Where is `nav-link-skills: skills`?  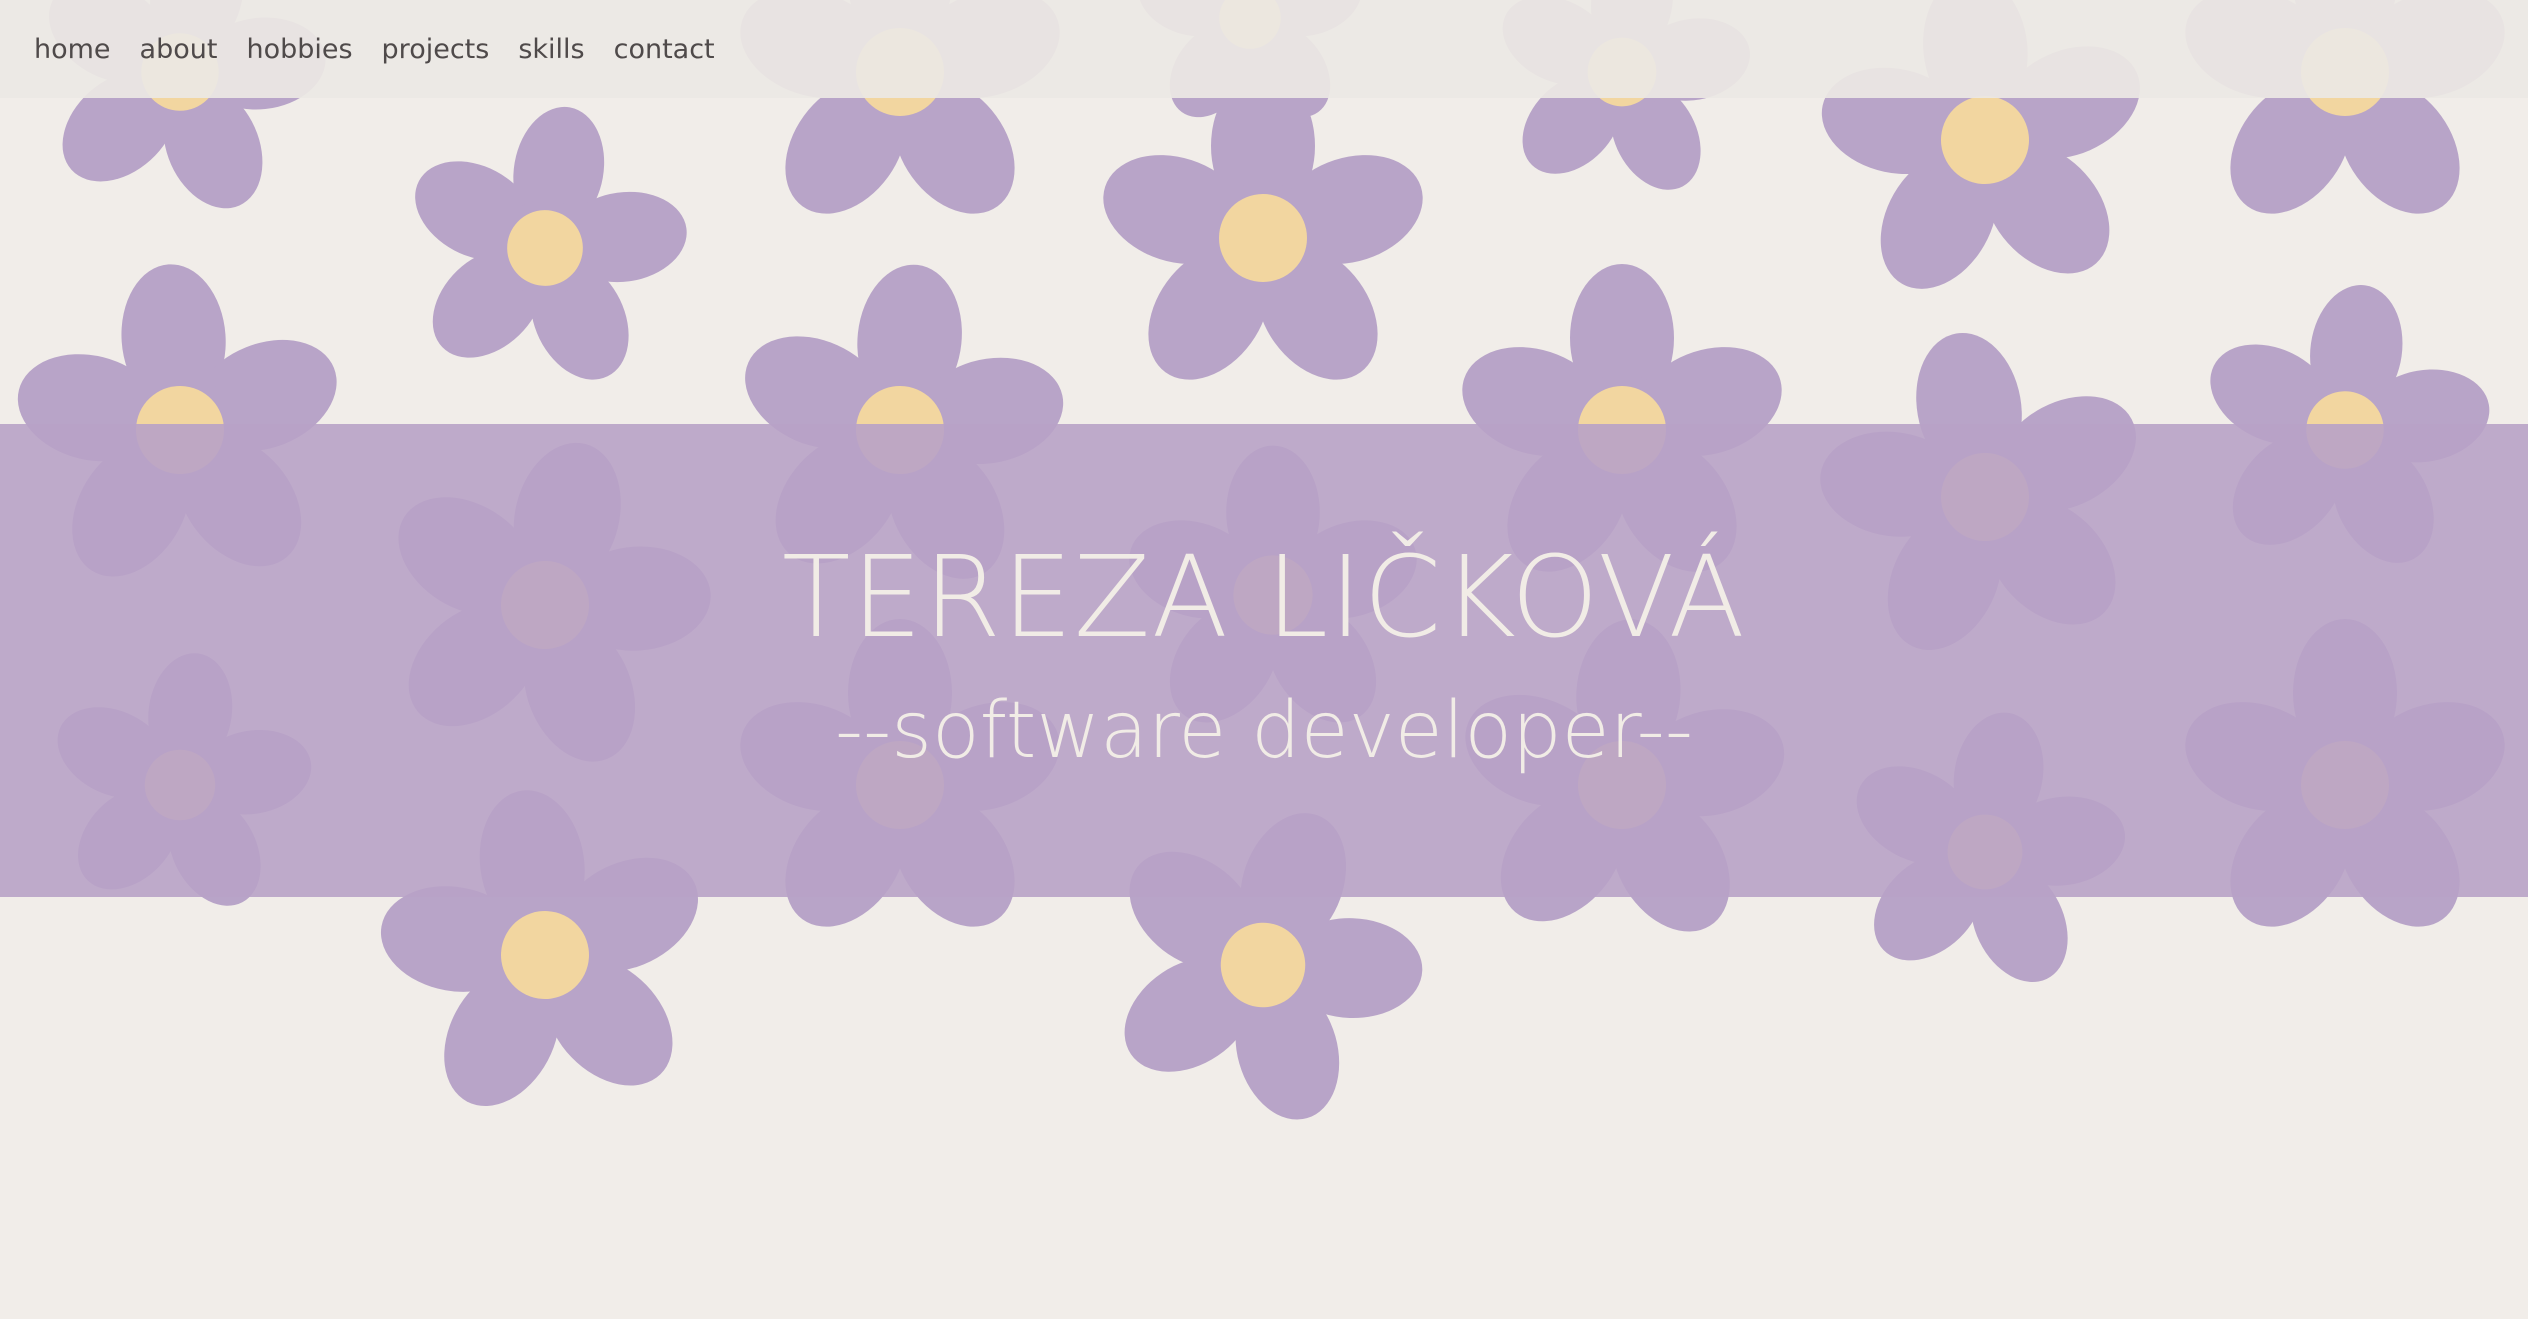 nav-link-skills: skills is located at coordinates (551, 49).